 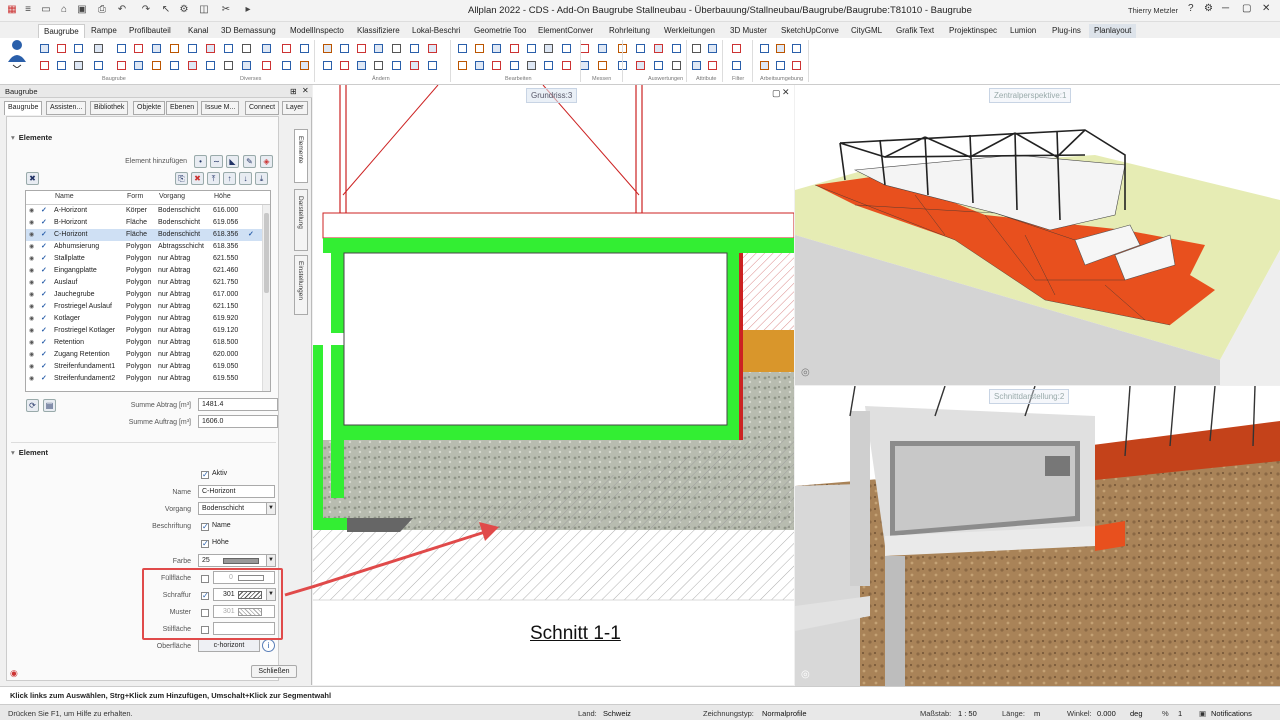 What do you see at coordinates (213, 178) in the screenshot?
I see `move-top-icon: ⤒` at bounding box center [213, 178].